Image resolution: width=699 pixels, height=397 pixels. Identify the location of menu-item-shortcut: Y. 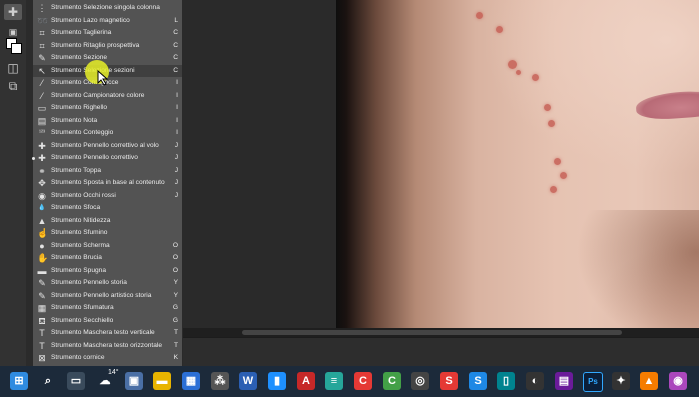
(175, 282).